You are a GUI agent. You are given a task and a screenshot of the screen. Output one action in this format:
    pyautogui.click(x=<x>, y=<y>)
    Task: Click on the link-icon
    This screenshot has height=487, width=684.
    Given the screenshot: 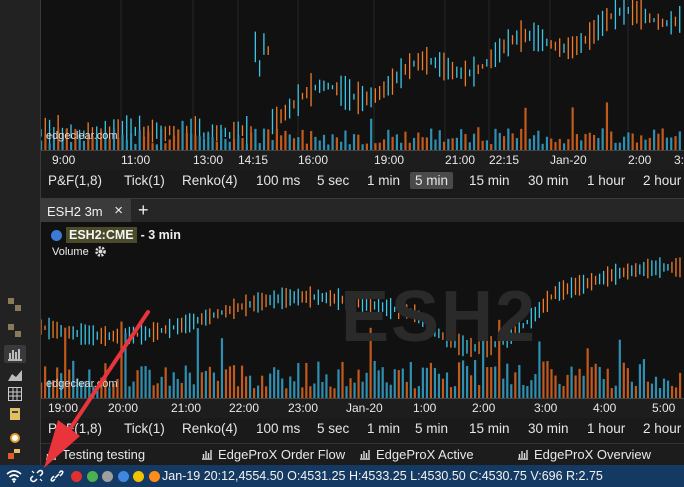 What is the action you would take?
    pyautogui.click(x=57, y=476)
    